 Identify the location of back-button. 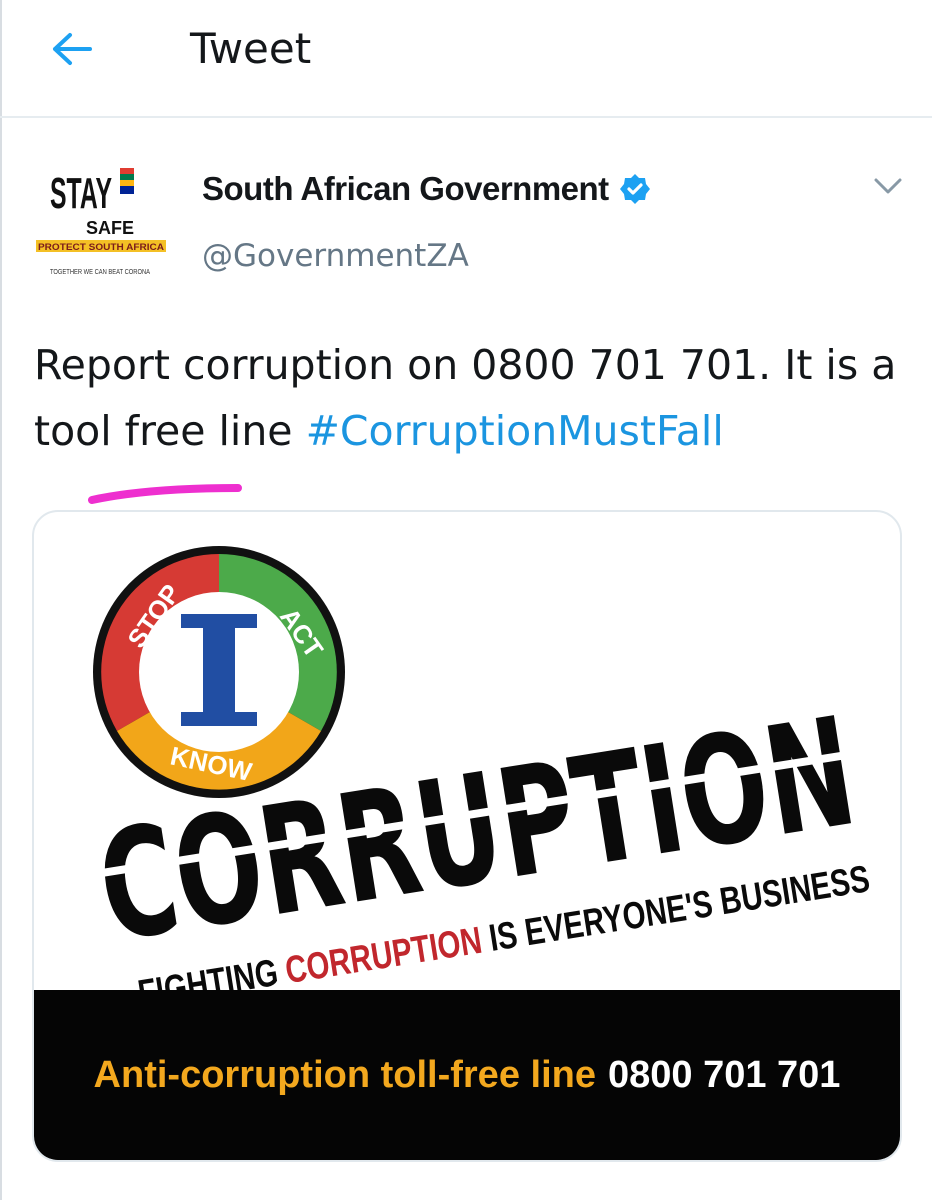
(72, 49).